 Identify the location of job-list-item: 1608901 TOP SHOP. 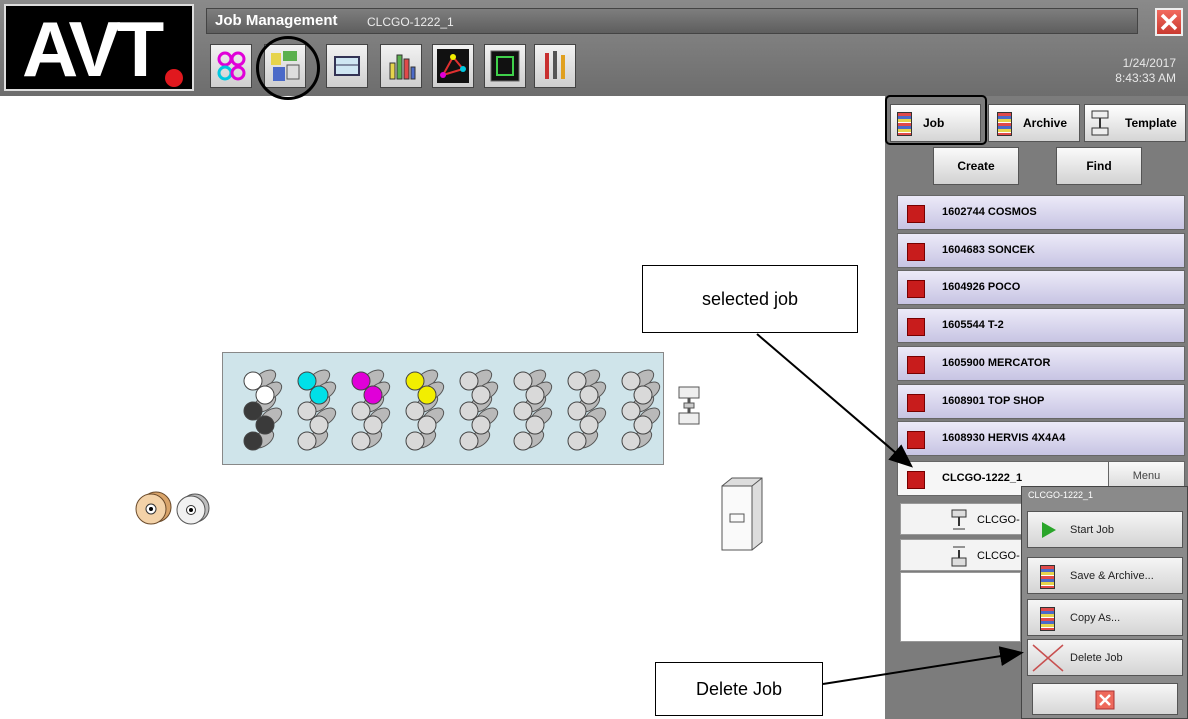
(1041, 401).